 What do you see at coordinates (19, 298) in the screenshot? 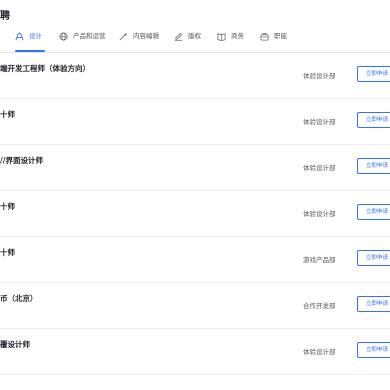
I see `job-title: 币（北京）` at bounding box center [19, 298].